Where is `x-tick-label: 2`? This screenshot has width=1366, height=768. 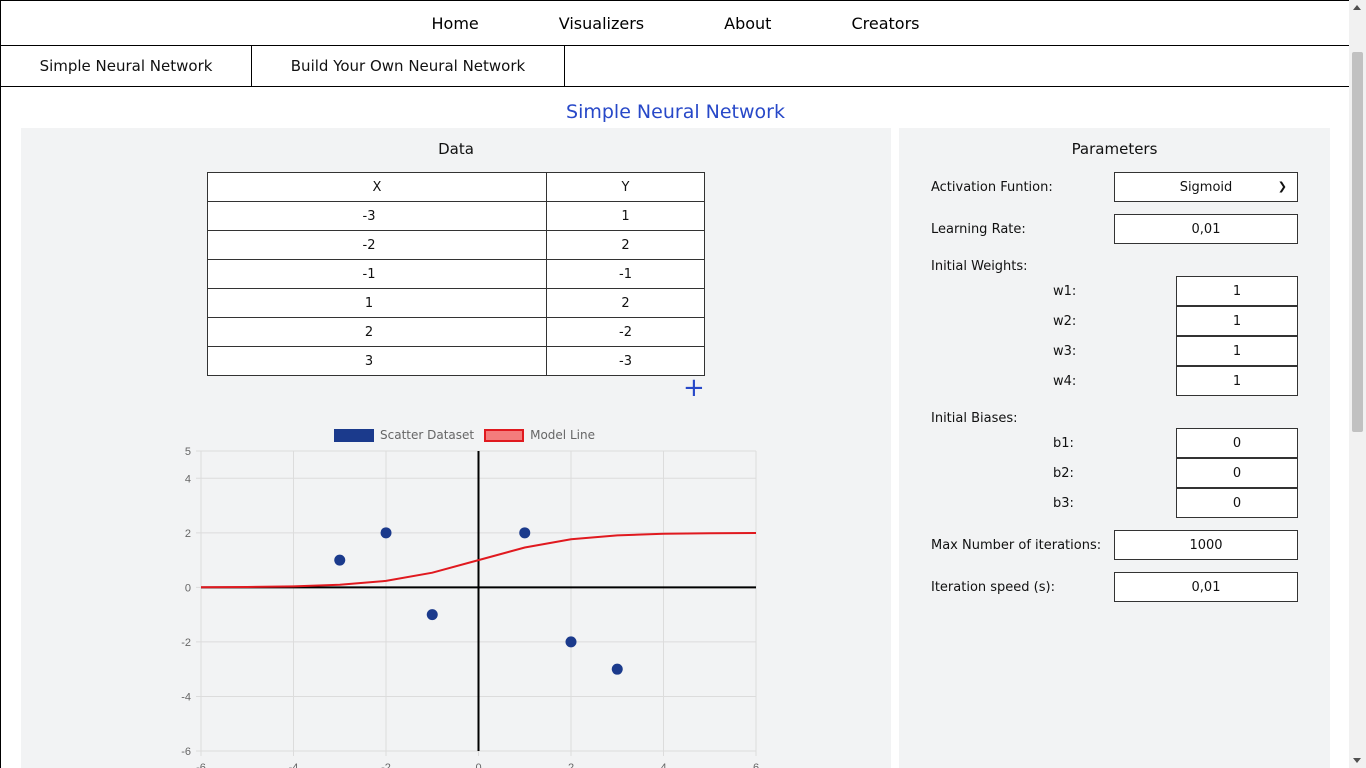
x-tick-label: 2 is located at coordinates (571, 765).